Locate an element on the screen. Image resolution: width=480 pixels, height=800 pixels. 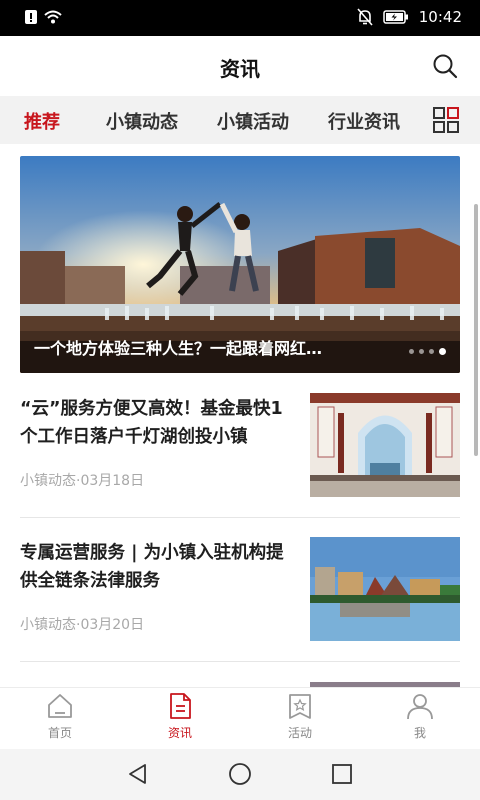
scrollbar is located at coordinates (476, 330).